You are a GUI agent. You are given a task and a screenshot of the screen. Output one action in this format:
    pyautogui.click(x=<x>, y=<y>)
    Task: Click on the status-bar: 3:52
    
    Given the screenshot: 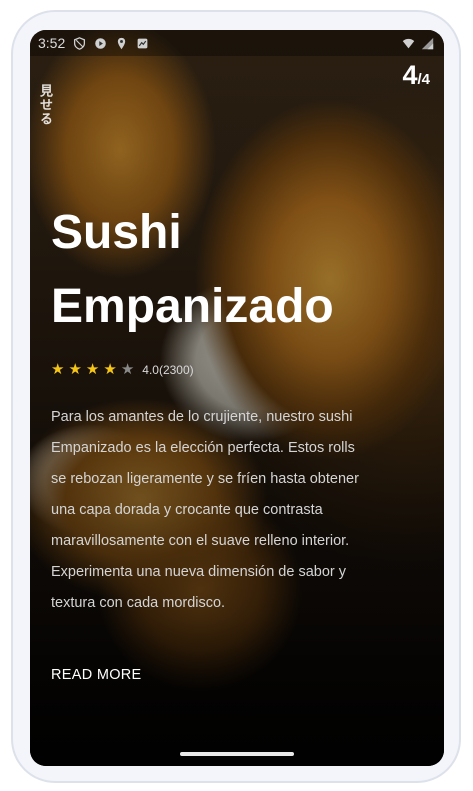 What is the action you would take?
    pyautogui.click(x=237, y=43)
    